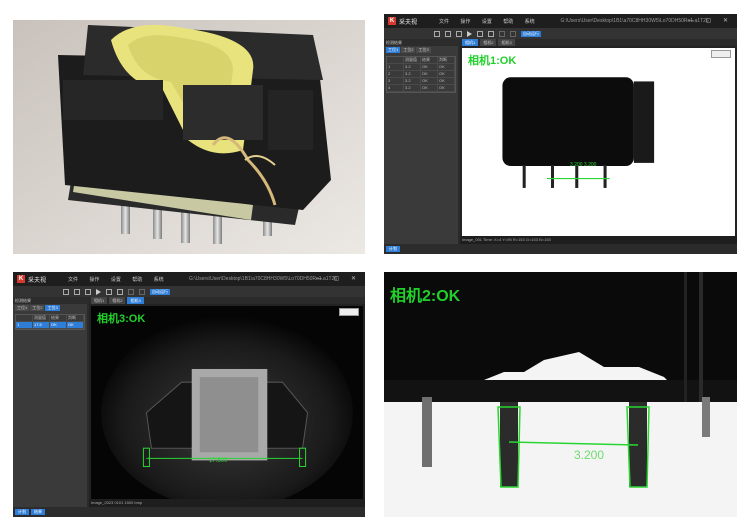 The height and width of the screenshot is (532, 750). I want to click on table-row: 4 3.2 OK OK, so click(421, 88).